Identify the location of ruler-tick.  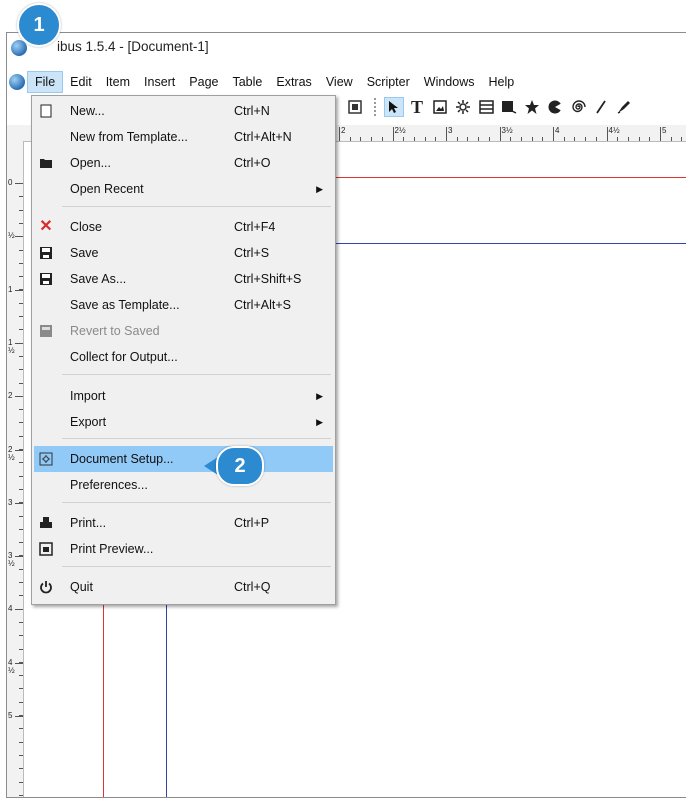
(19, 663).